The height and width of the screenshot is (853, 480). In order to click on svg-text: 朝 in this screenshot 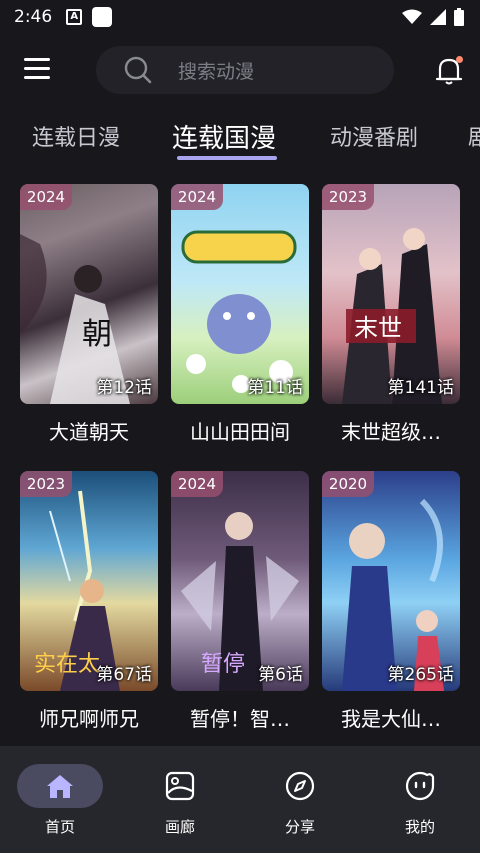, I will do `click(97, 334)`.